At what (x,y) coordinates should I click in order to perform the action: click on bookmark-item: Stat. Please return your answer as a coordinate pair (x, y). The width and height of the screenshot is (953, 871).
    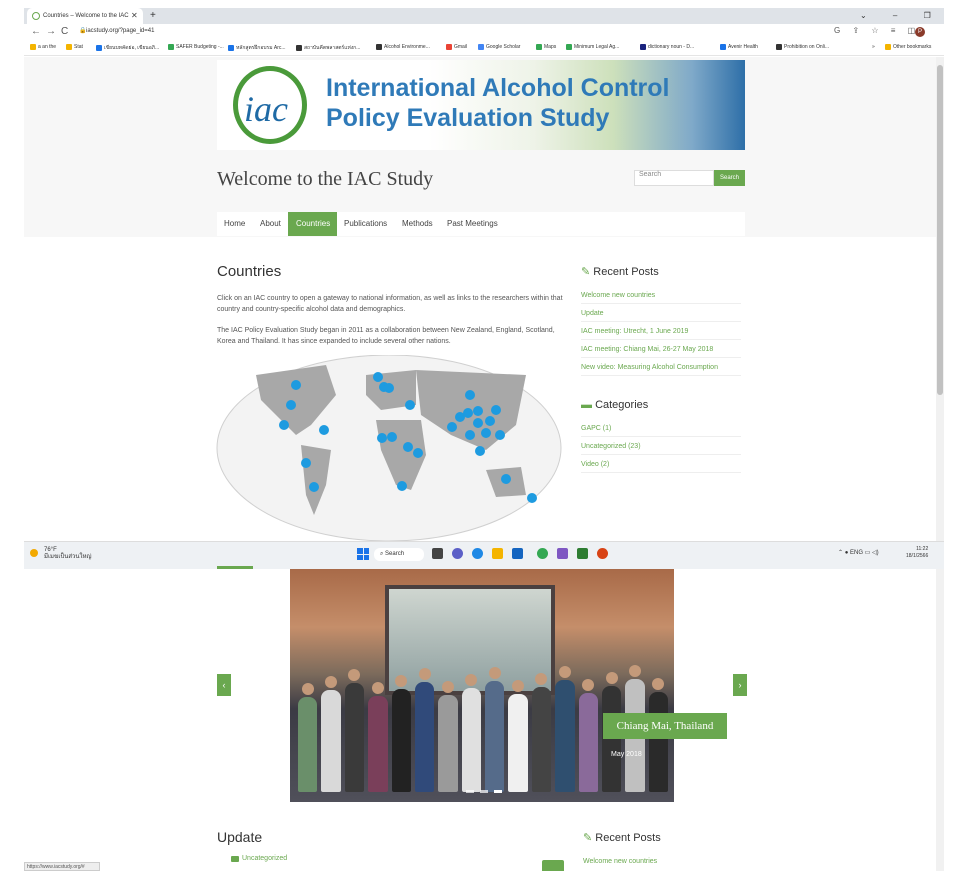
    Looking at the image, I should click on (74, 47).